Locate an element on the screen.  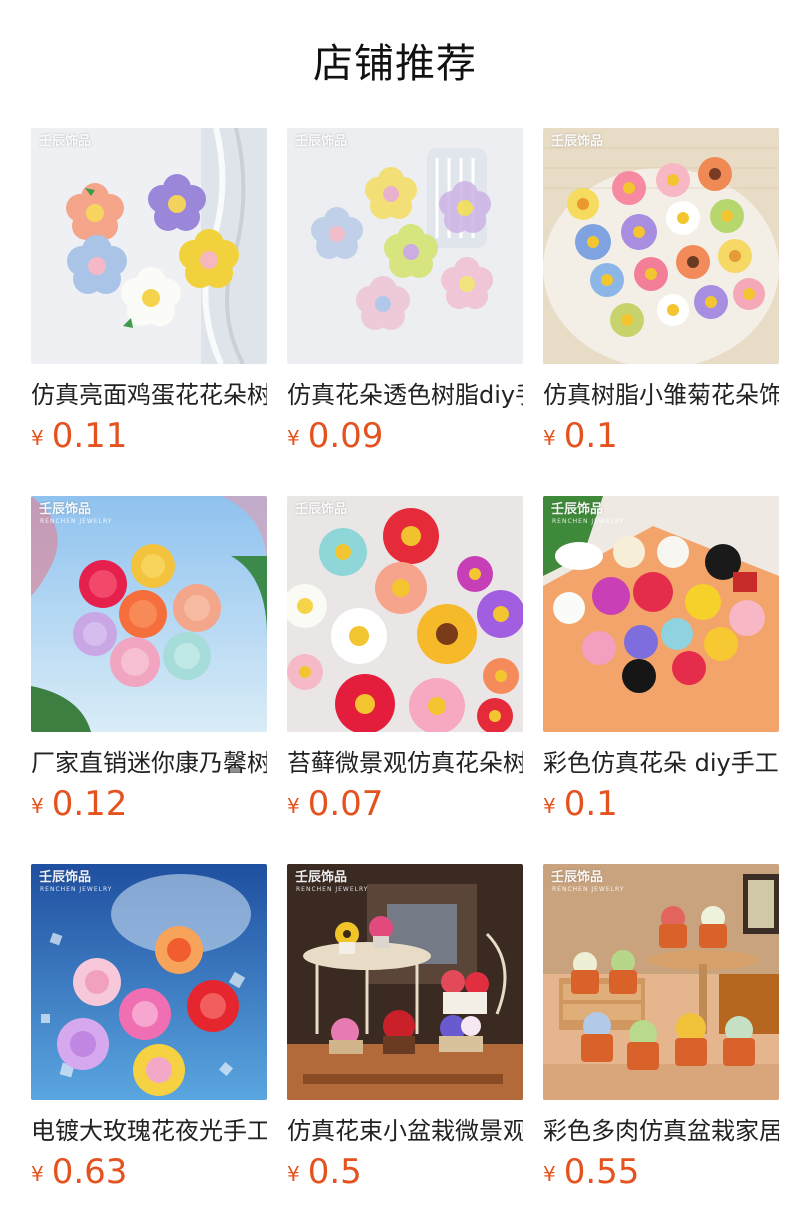
product-price: ¥0.12 is located at coordinates (149, 807).